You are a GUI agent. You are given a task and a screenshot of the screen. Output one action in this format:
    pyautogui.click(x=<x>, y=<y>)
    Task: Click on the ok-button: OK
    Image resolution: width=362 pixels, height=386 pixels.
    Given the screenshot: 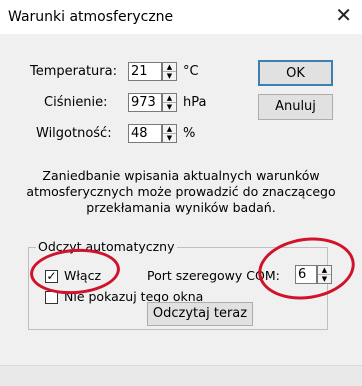 What is the action you would take?
    pyautogui.click(x=295, y=73)
    